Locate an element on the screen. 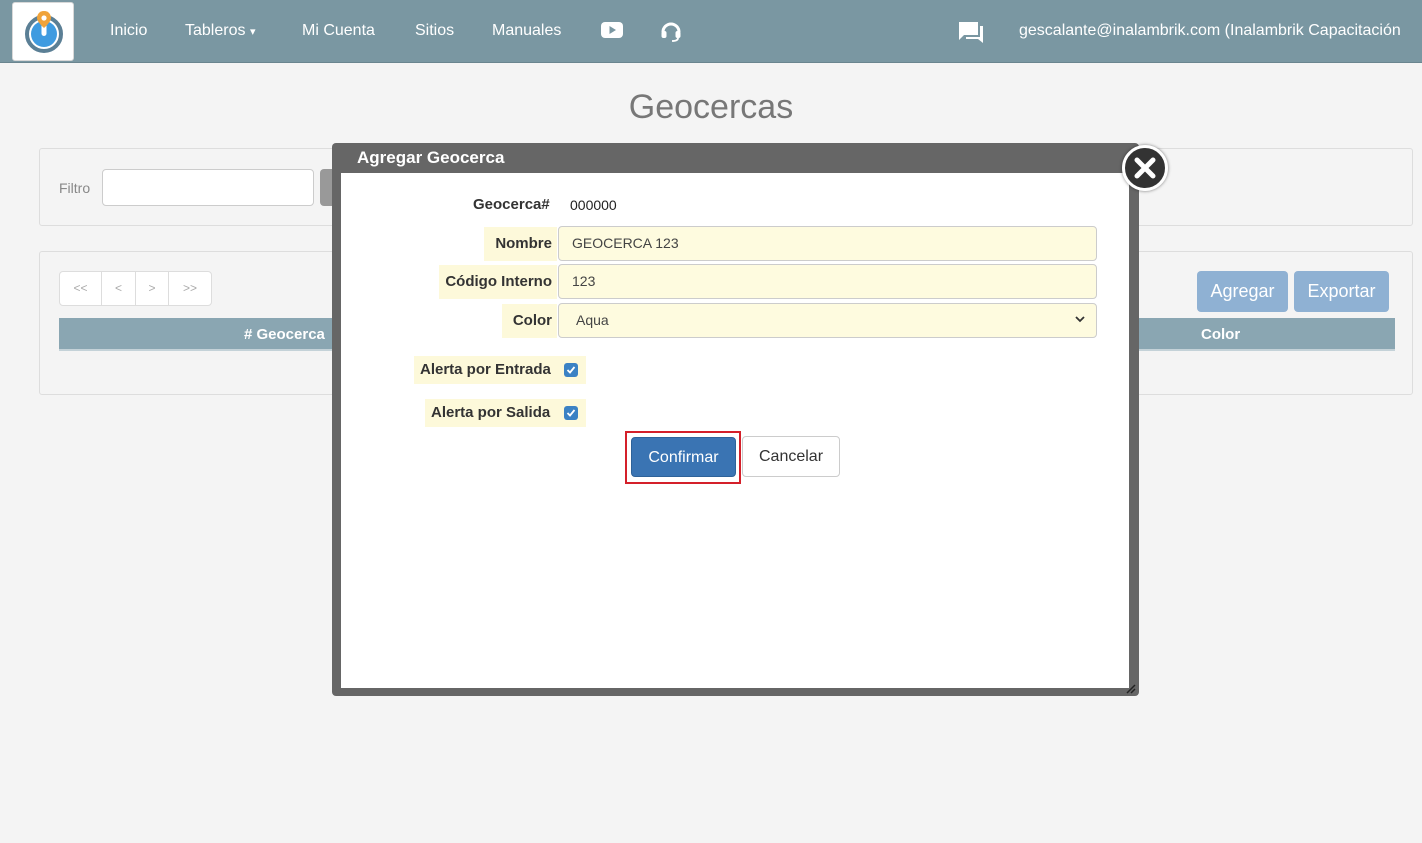  codigo-interno-input: 123 is located at coordinates (827, 281).